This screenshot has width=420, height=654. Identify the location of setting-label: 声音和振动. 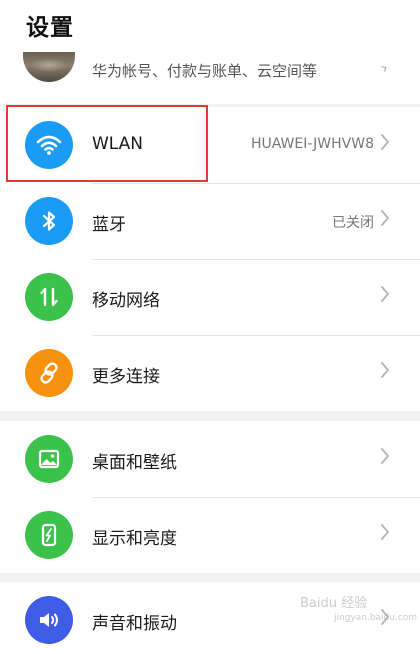
(134, 624).